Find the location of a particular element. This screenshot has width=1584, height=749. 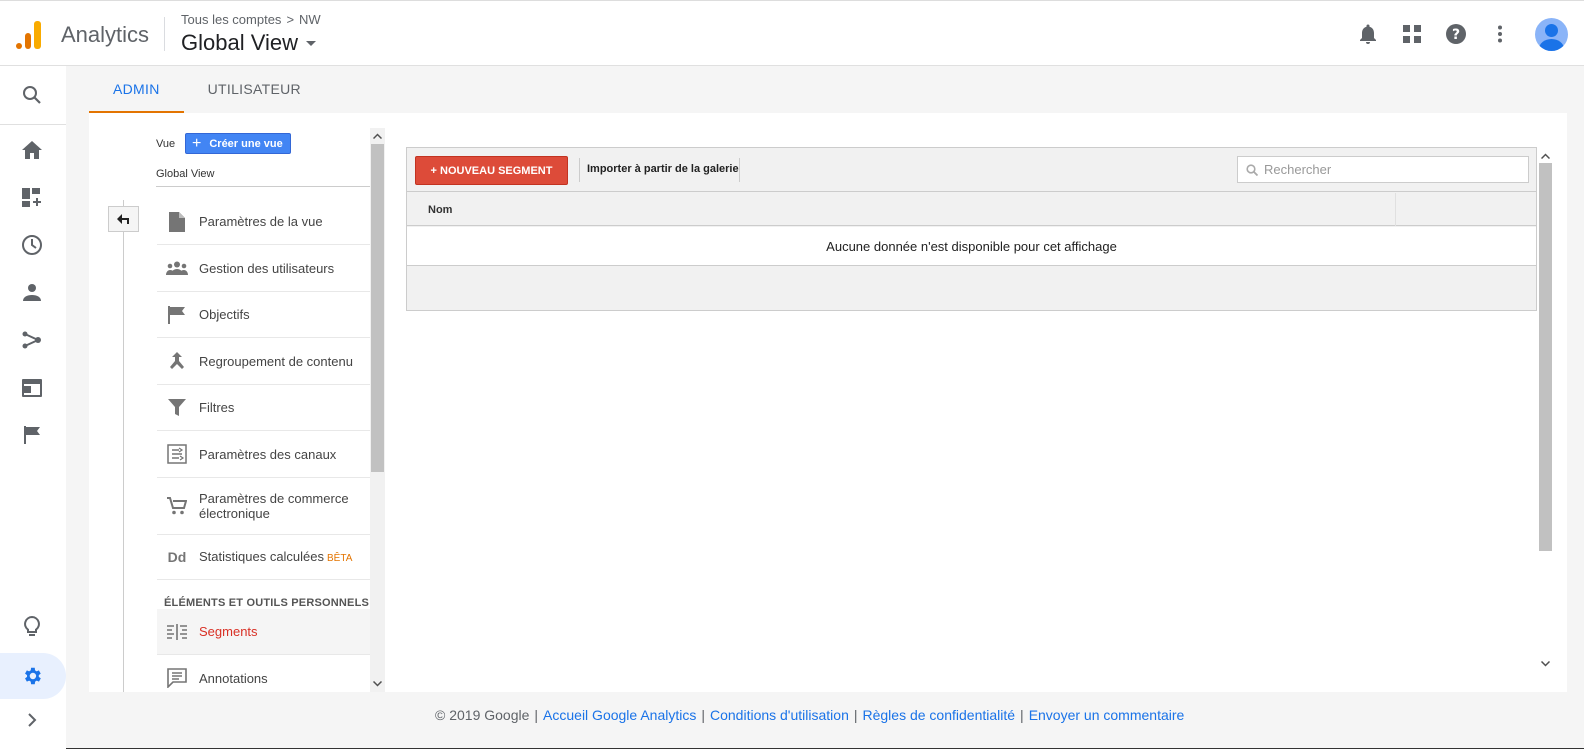

view-selector: Global View is located at coordinates (248, 43).